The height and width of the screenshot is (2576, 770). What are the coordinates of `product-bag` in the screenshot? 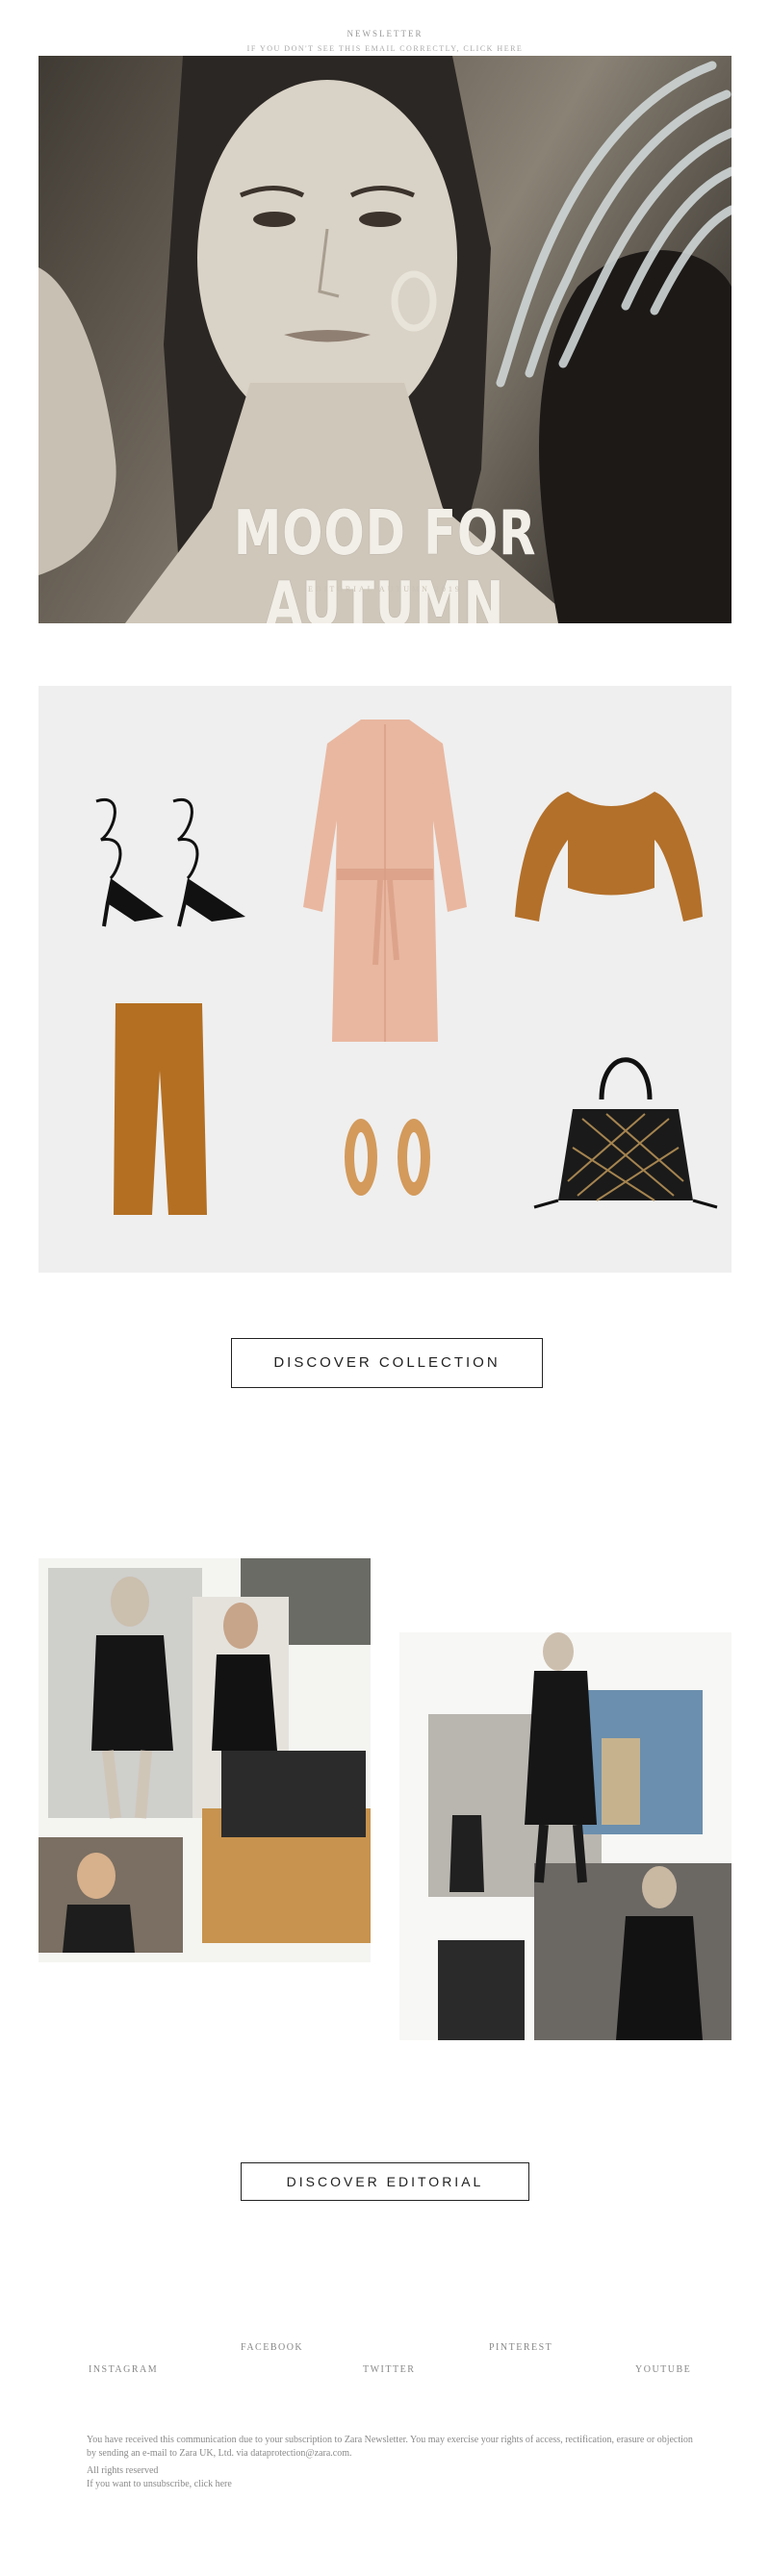 It's located at (625, 1129).